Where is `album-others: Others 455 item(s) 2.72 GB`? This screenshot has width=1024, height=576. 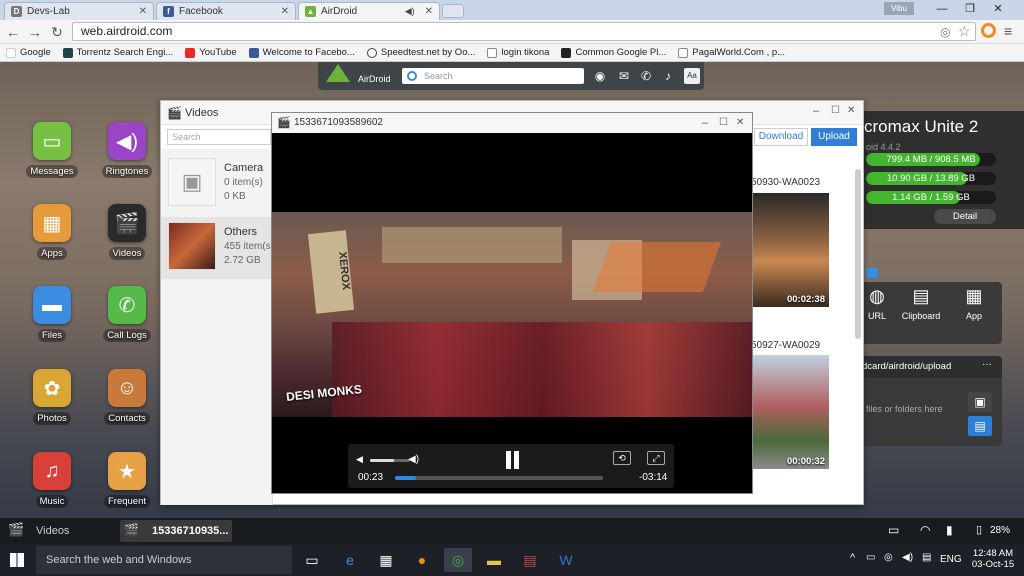
album-others: Others 455 item(s) 2.72 GB is located at coordinates (217, 248).